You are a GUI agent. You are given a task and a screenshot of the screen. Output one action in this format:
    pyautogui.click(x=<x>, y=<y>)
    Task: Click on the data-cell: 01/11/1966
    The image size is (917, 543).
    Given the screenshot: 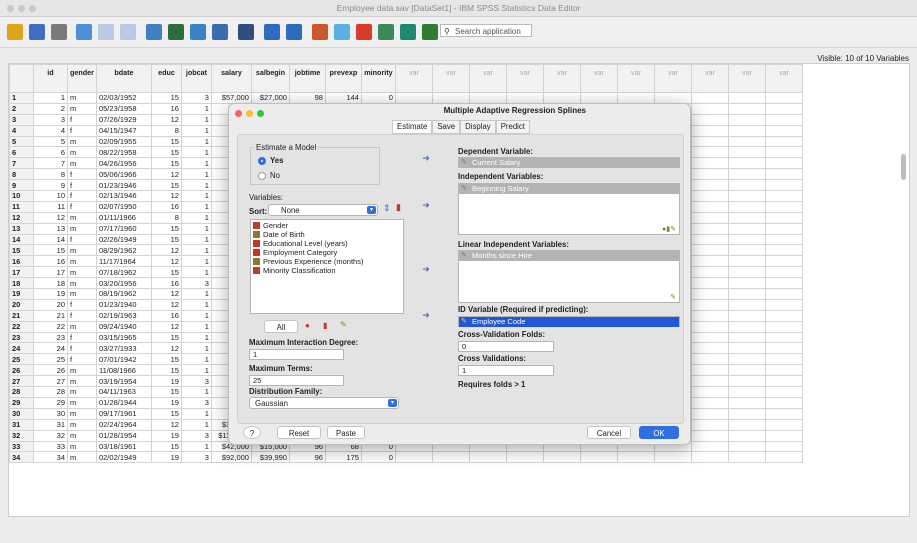 What is the action you would take?
    pyautogui.click(x=123, y=217)
    